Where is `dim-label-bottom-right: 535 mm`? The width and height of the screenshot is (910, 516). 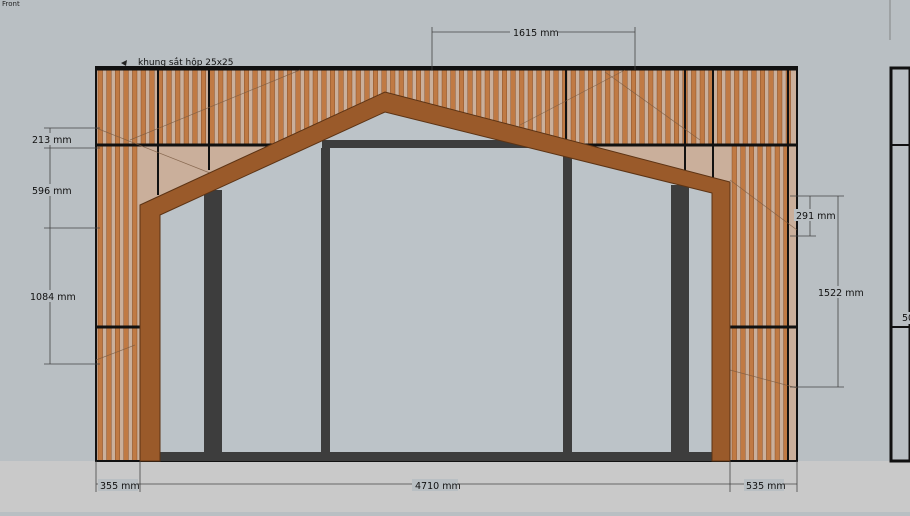
dim-label-bottom-right: 535 mm is located at coordinates (766, 486).